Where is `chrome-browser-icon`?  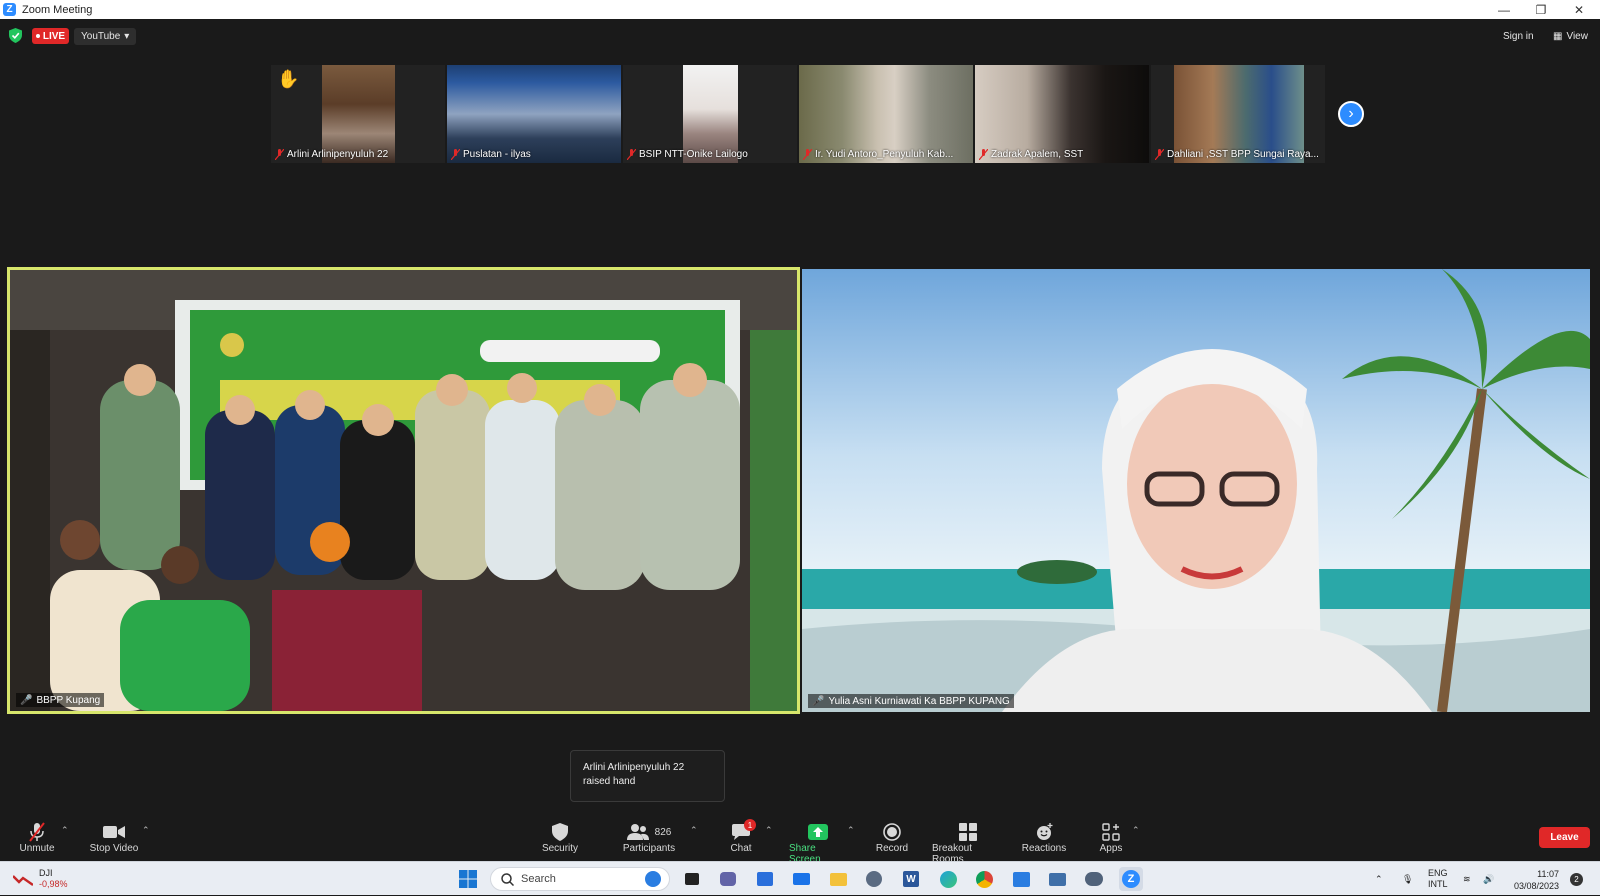 chrome-browser-icon is located at coordinates (984, 879).